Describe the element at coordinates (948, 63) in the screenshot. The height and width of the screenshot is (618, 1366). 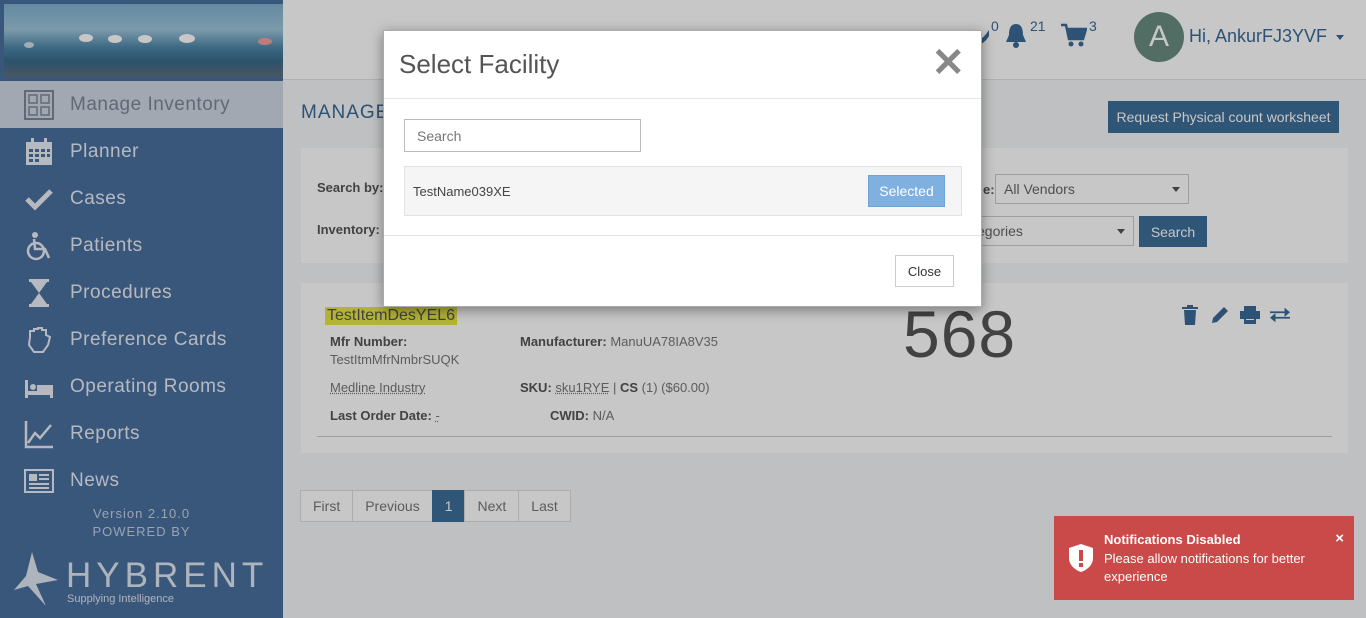
I see `close-icon: ✕` at that location.